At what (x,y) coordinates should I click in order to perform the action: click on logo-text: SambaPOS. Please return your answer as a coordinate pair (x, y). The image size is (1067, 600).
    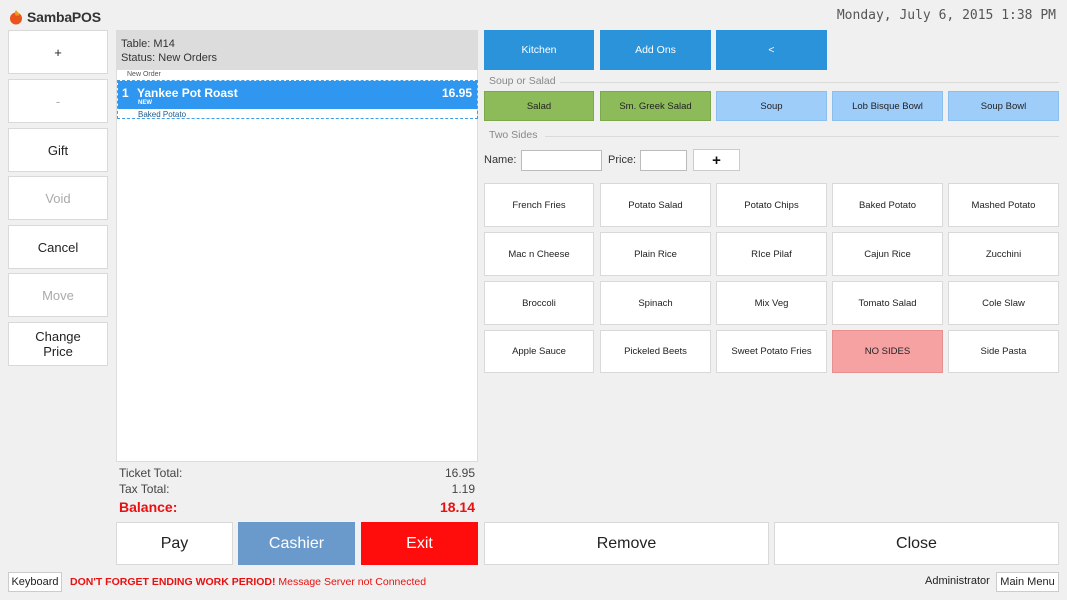
    Looking at the image, I should click on (64, 17).